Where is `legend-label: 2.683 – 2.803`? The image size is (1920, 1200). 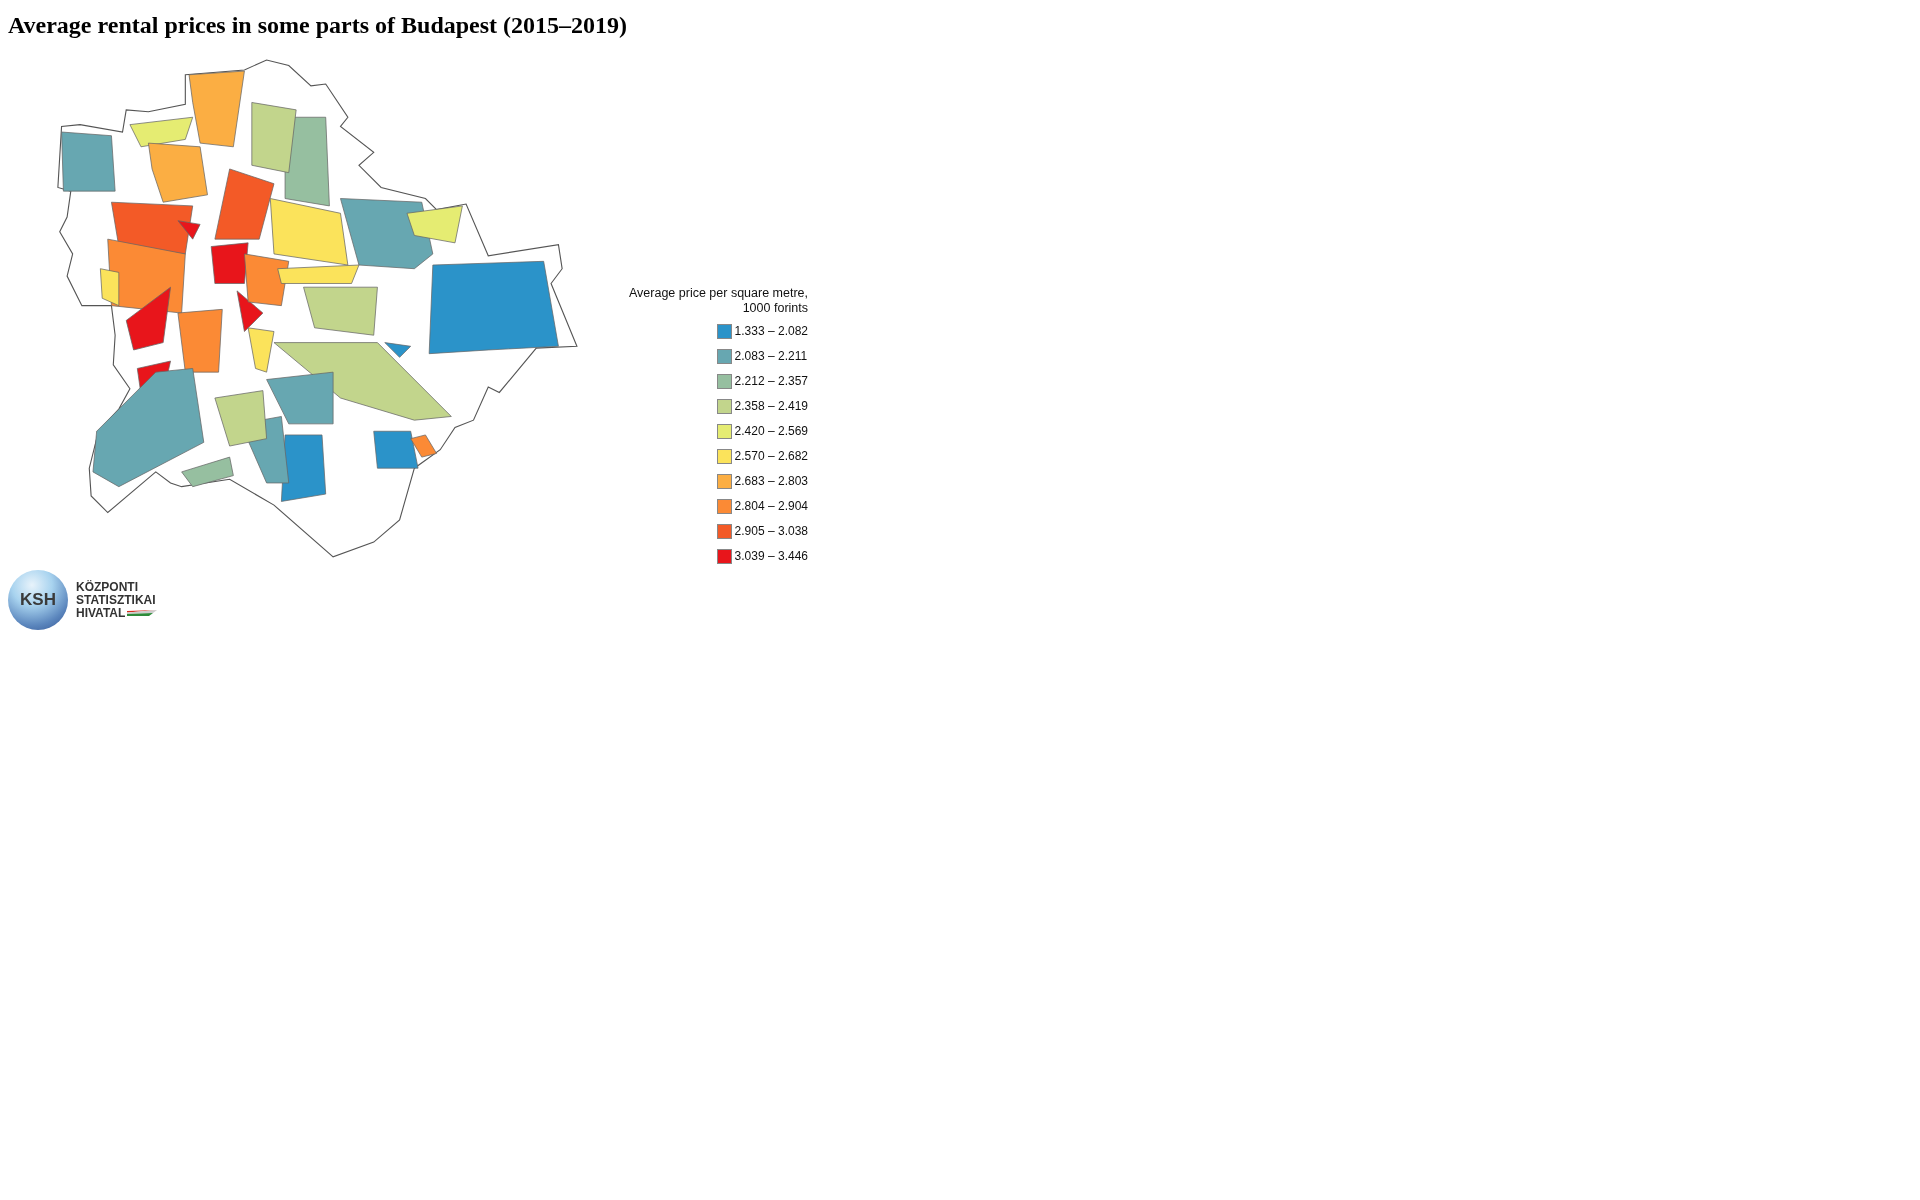
legend-label: 2.683 – 2.803 is located at coordinates (771, 481).